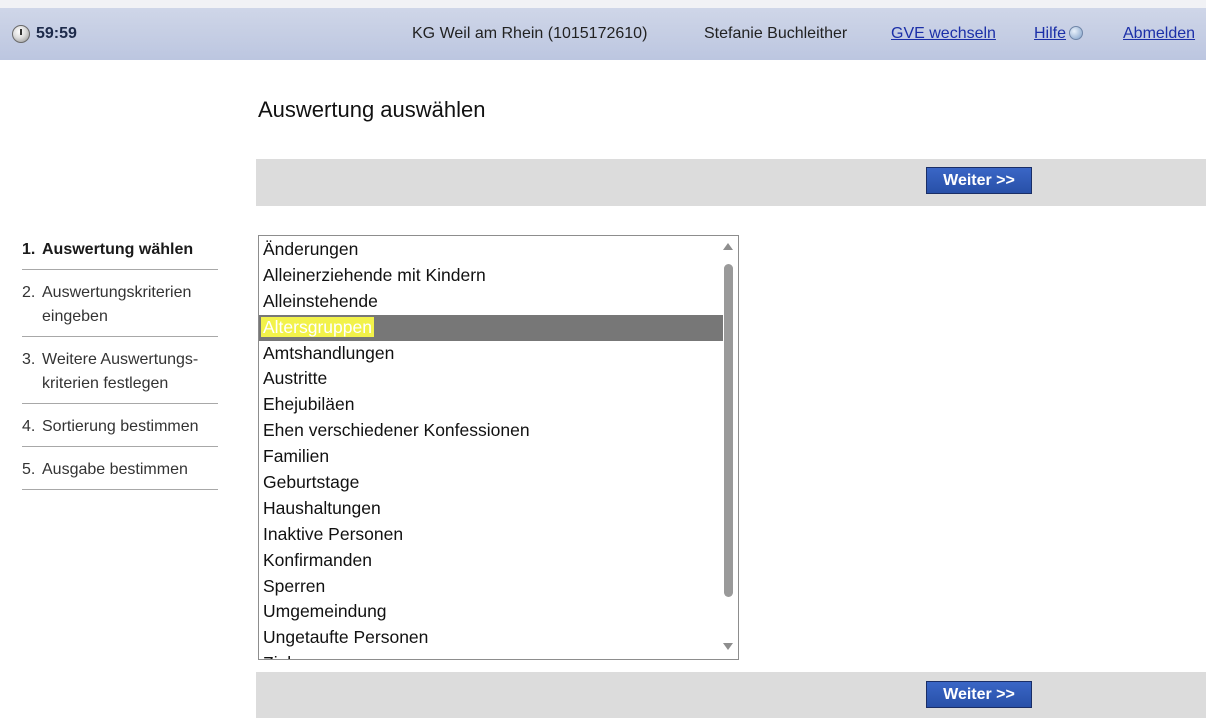 Image resolution: width=1206 pixels, height=724 pixels. I want to click on help-link-group: Hilfe, so click(1059, 34).